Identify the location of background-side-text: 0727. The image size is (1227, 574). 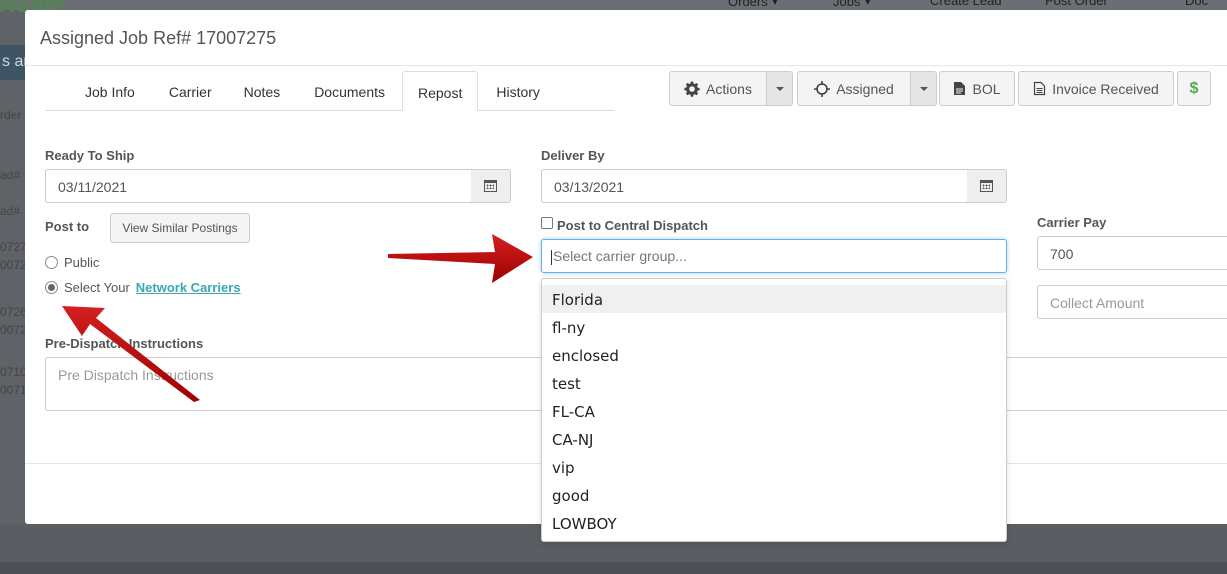
(13, 247).